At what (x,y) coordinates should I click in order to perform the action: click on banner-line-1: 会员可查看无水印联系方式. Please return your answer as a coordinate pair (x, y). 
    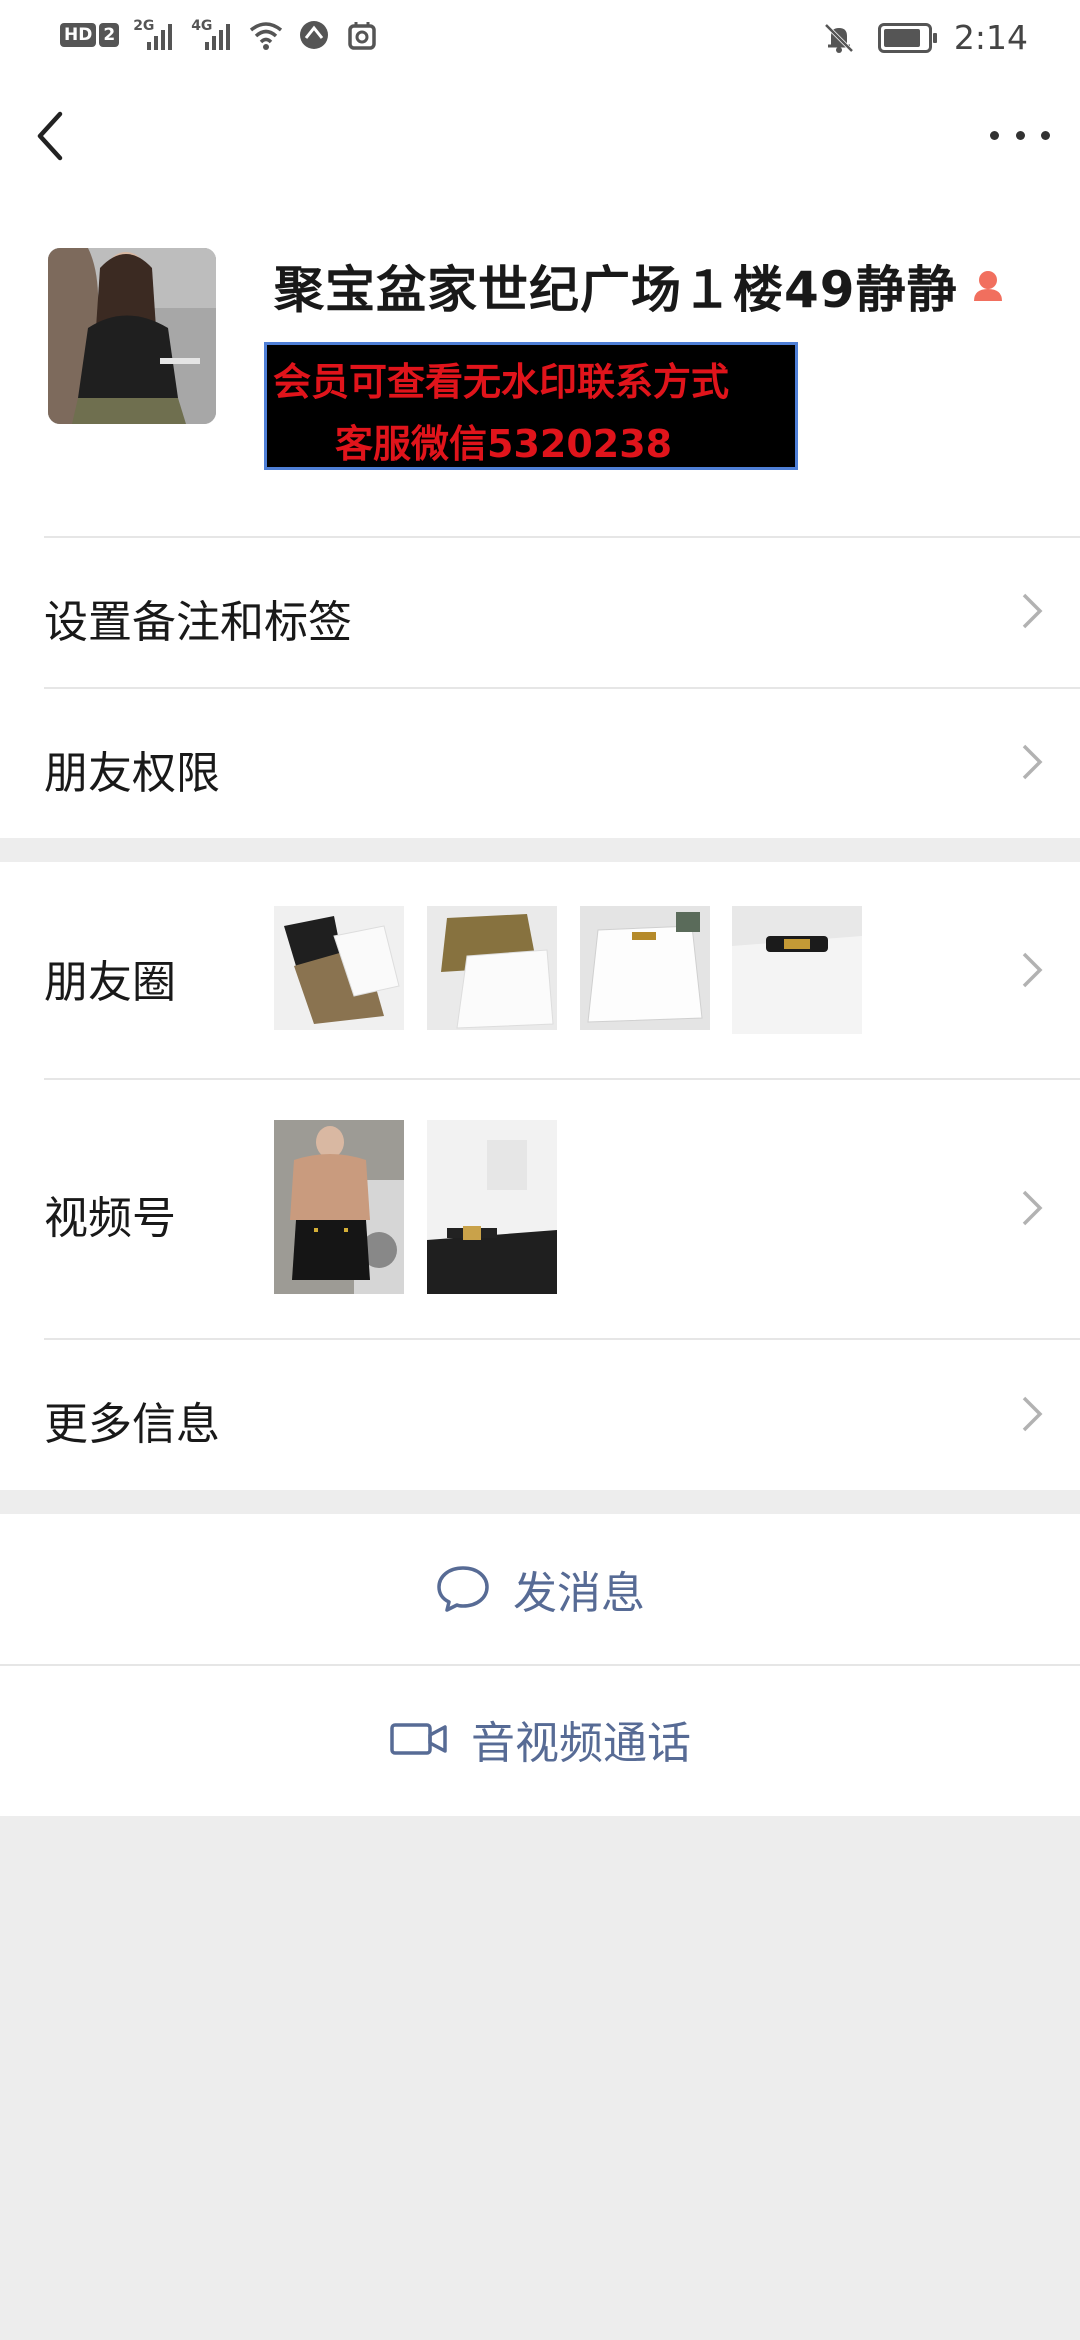
    Looking at the image, I should click on (501, 382).